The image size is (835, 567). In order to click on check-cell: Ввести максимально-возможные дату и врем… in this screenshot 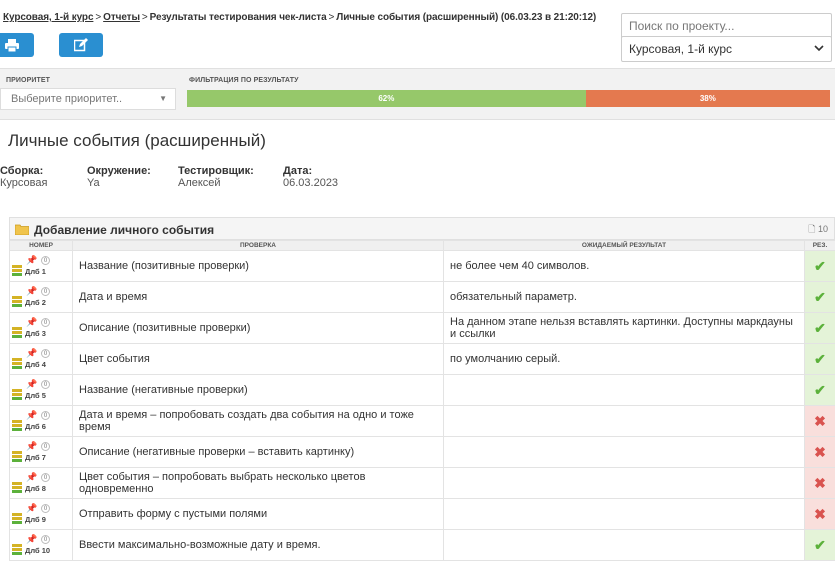, I will do `click(258, 545)`.